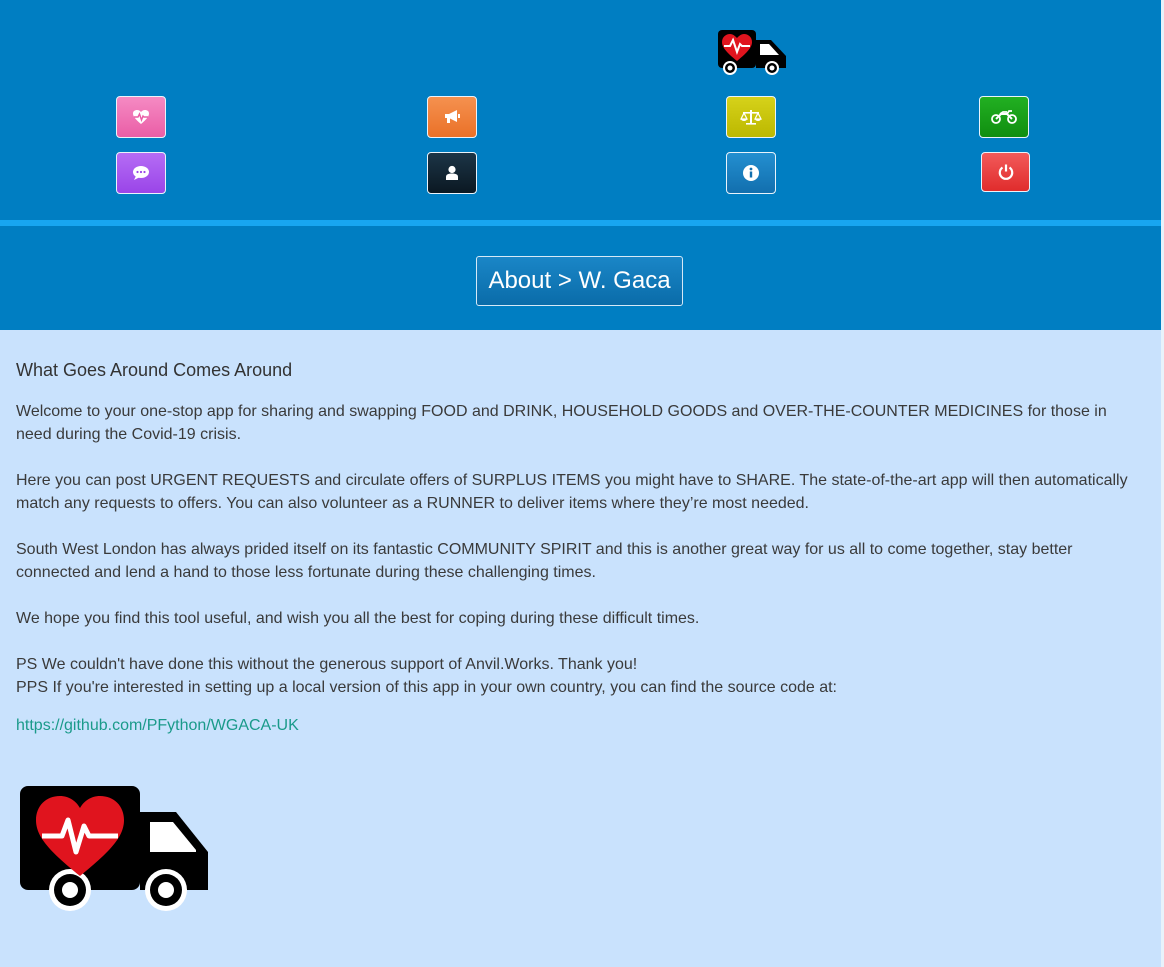 Image resolution: width=1164 pixels, height=967 pixels. I want to click on announce-button, so click(452, 117).